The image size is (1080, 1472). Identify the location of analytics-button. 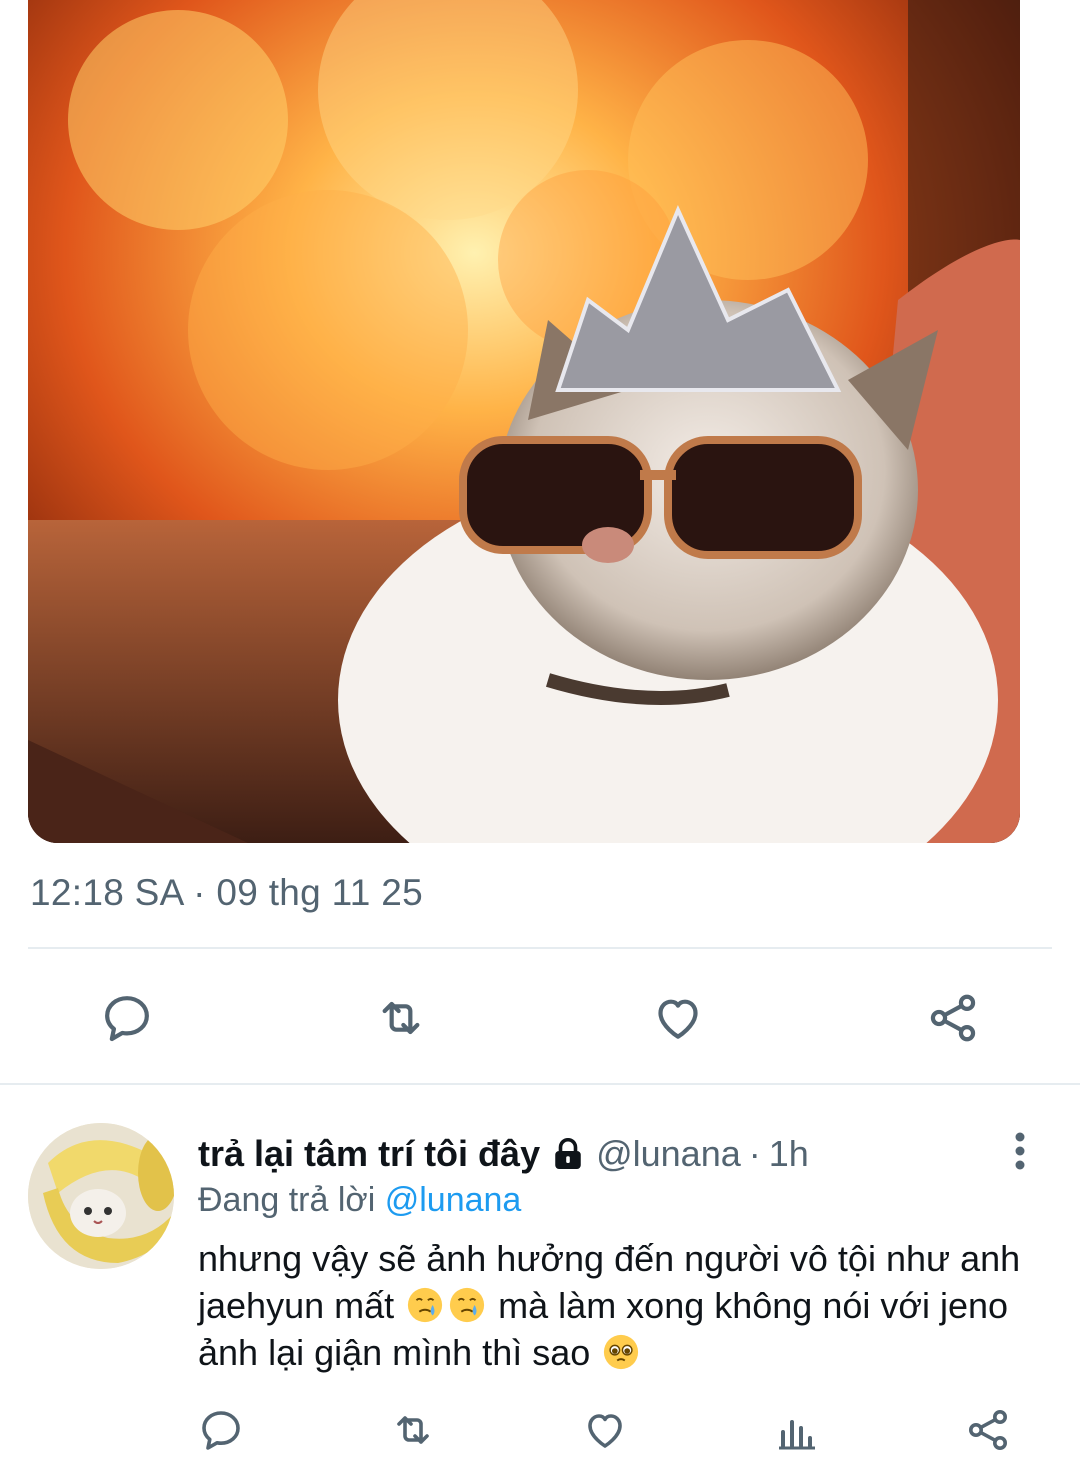
(797, 1430).